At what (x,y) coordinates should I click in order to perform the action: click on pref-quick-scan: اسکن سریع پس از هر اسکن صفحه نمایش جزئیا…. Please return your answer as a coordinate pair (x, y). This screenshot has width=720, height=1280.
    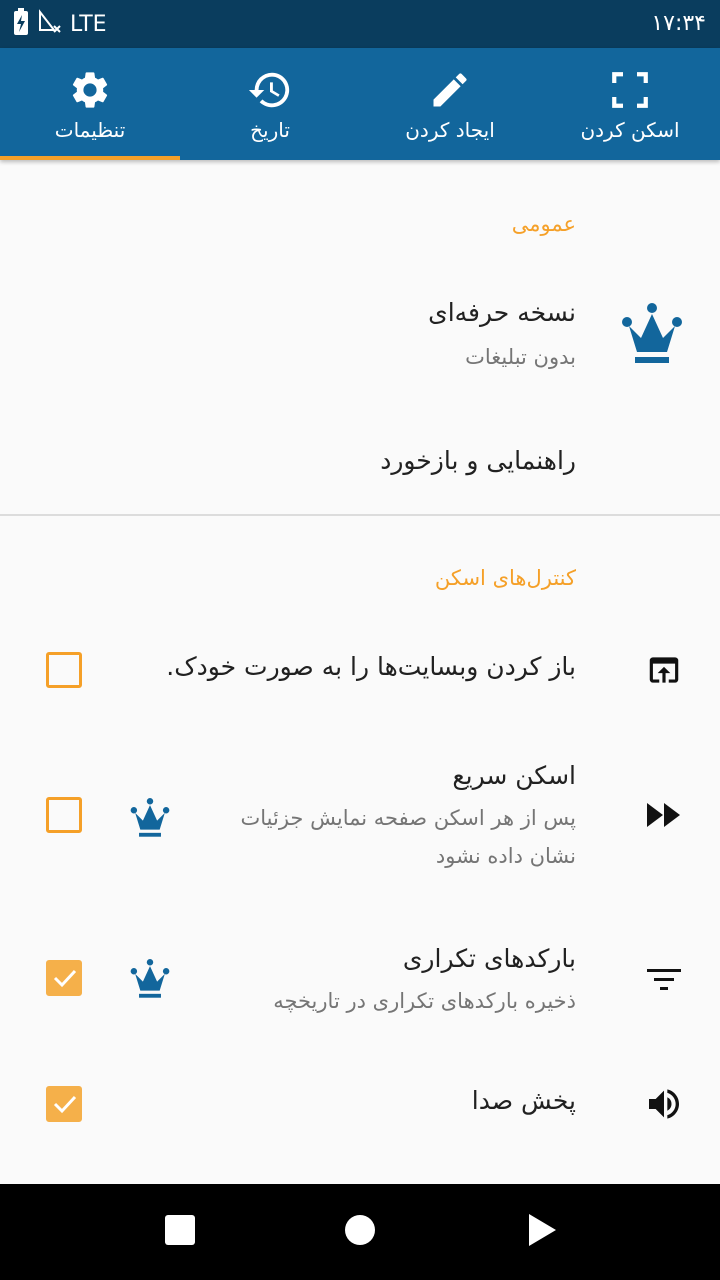
    Looking at the image, I should click on (360, 815).